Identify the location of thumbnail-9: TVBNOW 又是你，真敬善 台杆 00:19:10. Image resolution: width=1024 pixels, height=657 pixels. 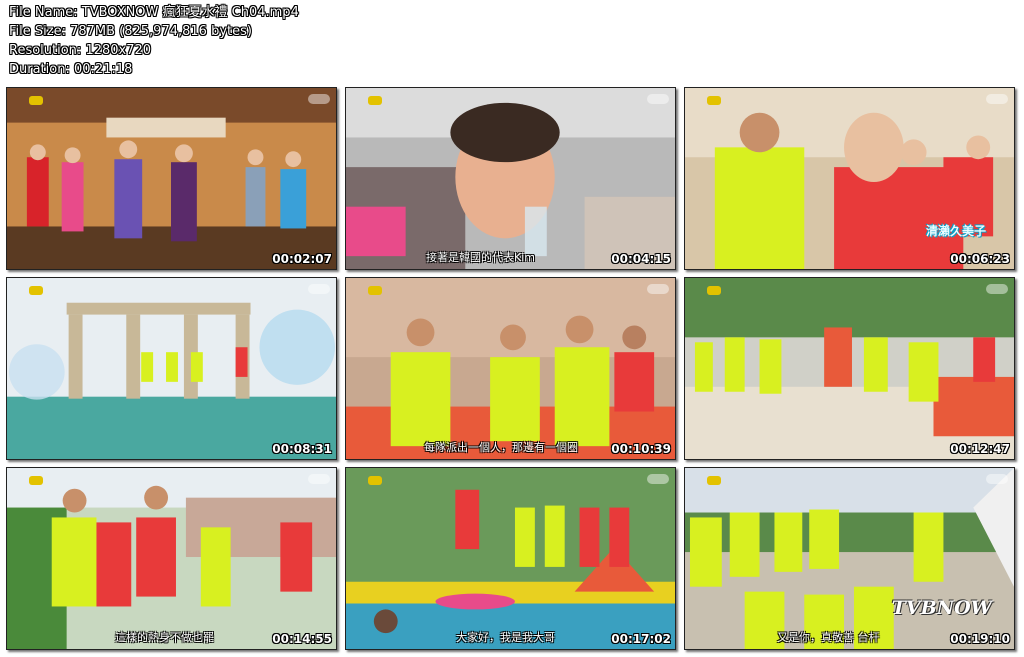
(849, 558).